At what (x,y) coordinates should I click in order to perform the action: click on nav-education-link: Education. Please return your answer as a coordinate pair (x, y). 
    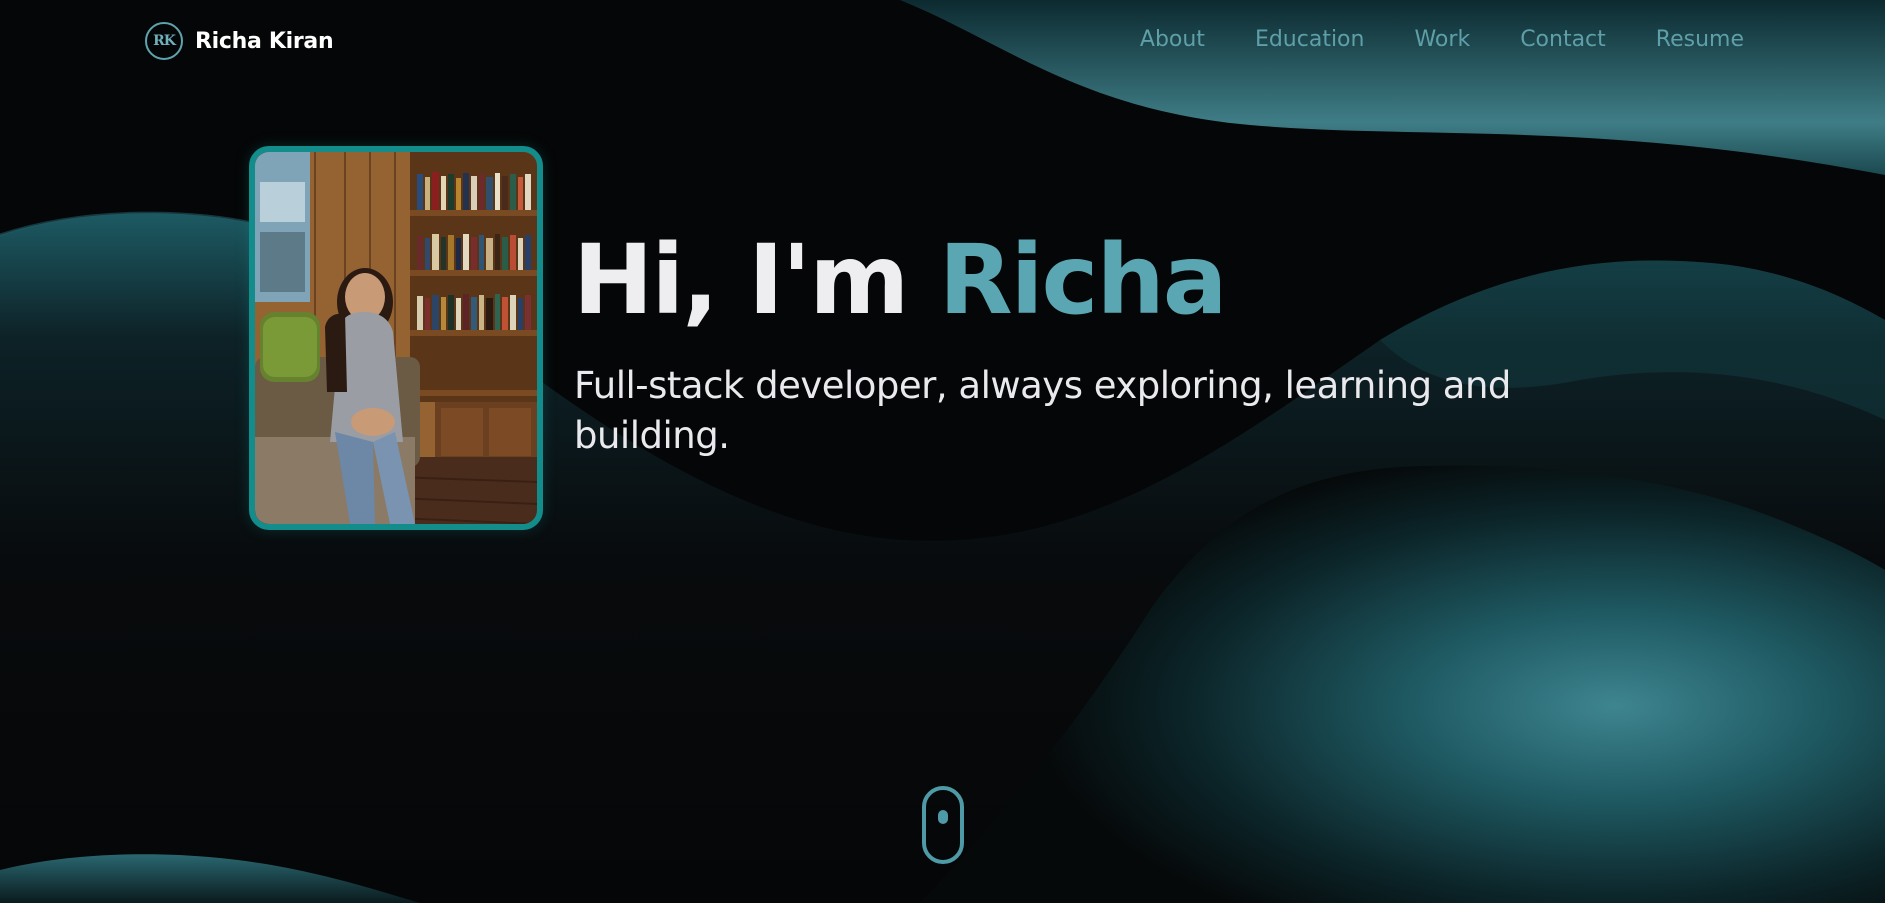
    Looking at the image, I should click on (1310, 39).